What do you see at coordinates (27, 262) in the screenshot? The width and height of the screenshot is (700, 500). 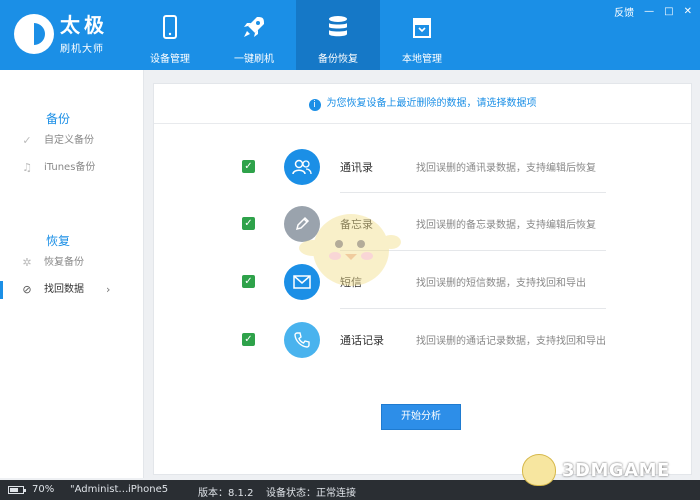 I see `gear-icon: ✲` at bounding box center [27, 262].